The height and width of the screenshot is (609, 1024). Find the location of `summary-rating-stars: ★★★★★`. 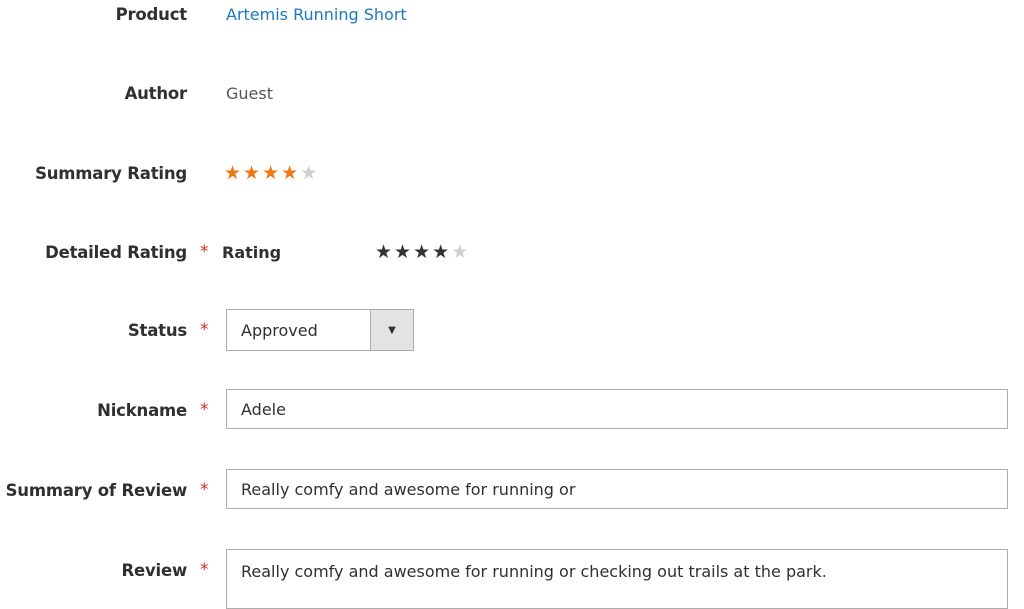

summary-rating-stars: ★★★★★ is located at coordinates (271, 173).